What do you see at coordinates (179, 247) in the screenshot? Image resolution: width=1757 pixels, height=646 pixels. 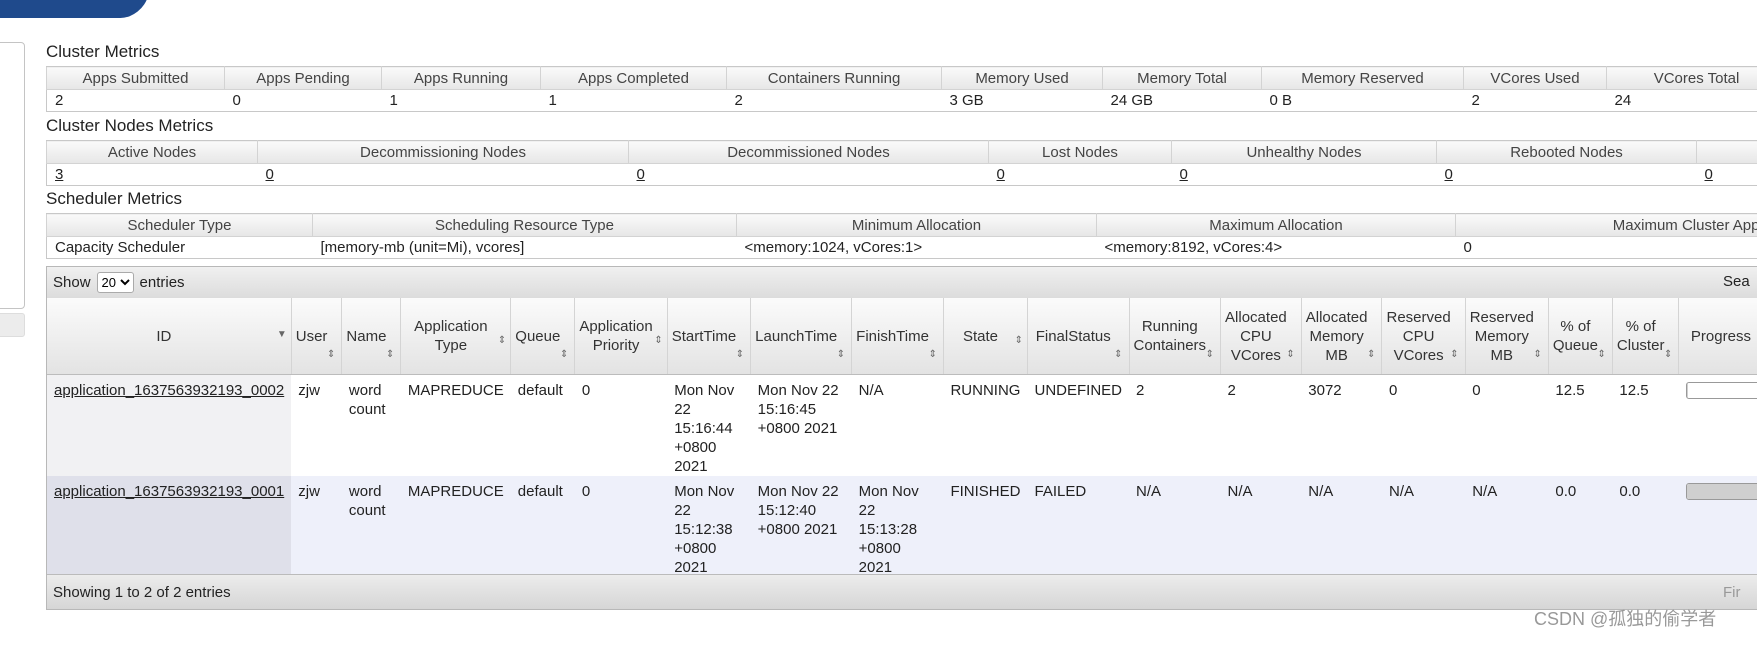 I see `value-scheduler-type: Capacity Scheduler` at bounding box center [179, 247].